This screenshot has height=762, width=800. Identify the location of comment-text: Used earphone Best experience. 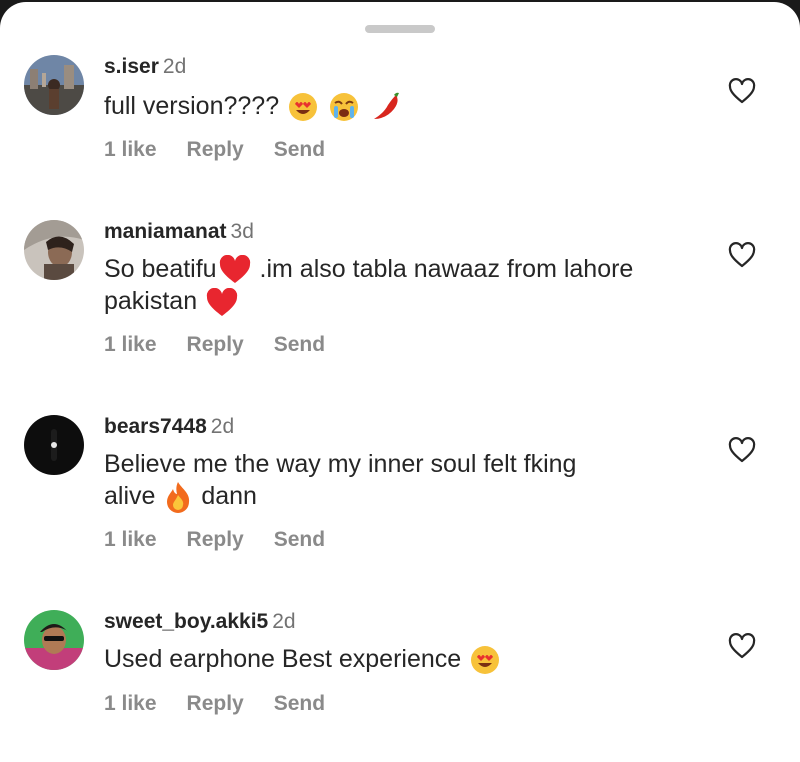
(404, 659).